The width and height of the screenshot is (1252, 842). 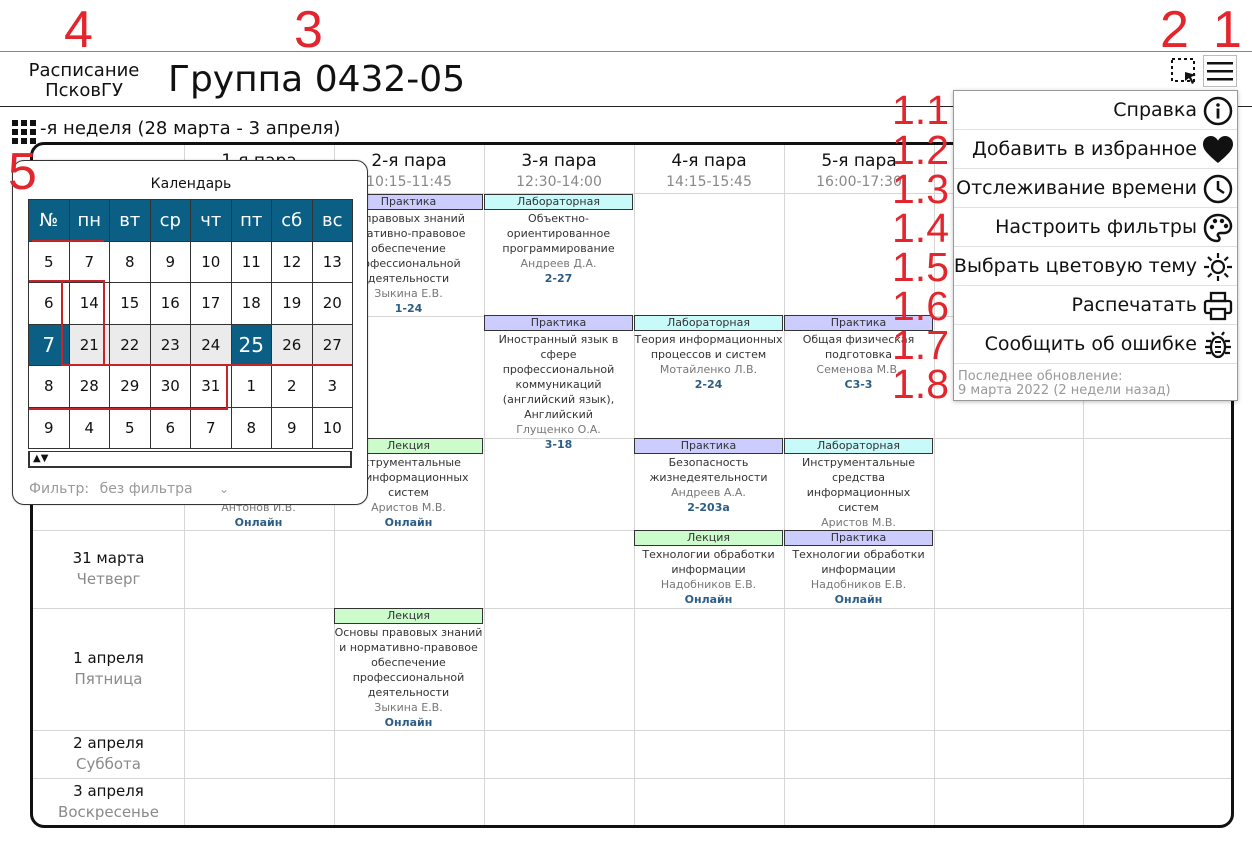 I want to click on calendar-day-cell: 14, so click(x=89, y=303).